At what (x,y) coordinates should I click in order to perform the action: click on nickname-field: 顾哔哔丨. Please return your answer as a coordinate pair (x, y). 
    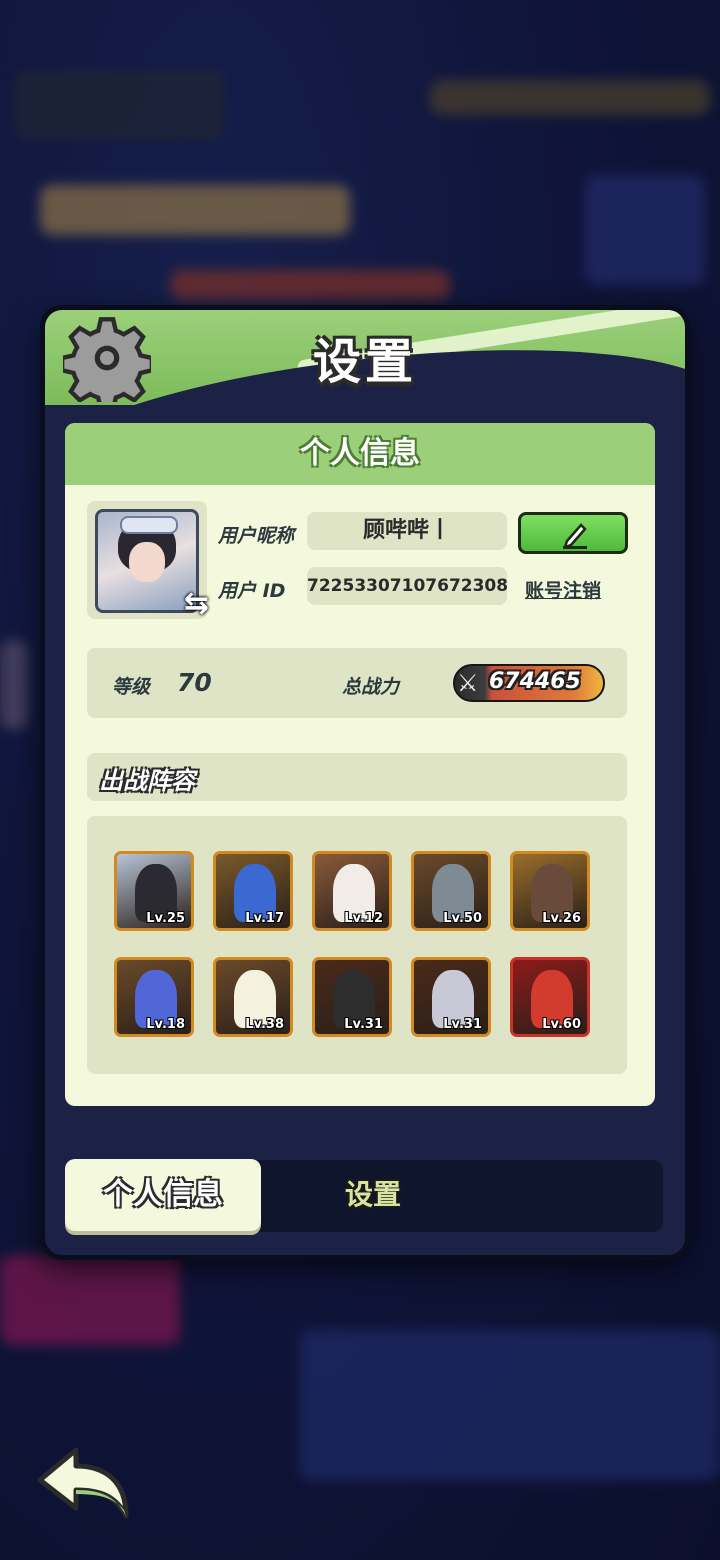
    Looking at the image, I should click on (407, 531).